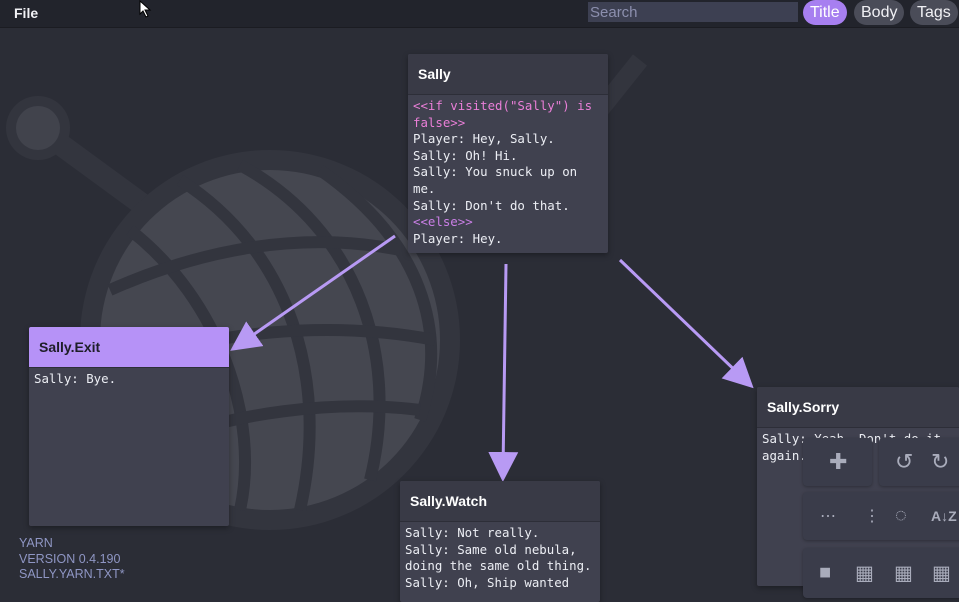  What do you see at coordinates (503, 372) in the screenshot?
I see `arrow-sally-to-watch` at bounding box center [503, 372].